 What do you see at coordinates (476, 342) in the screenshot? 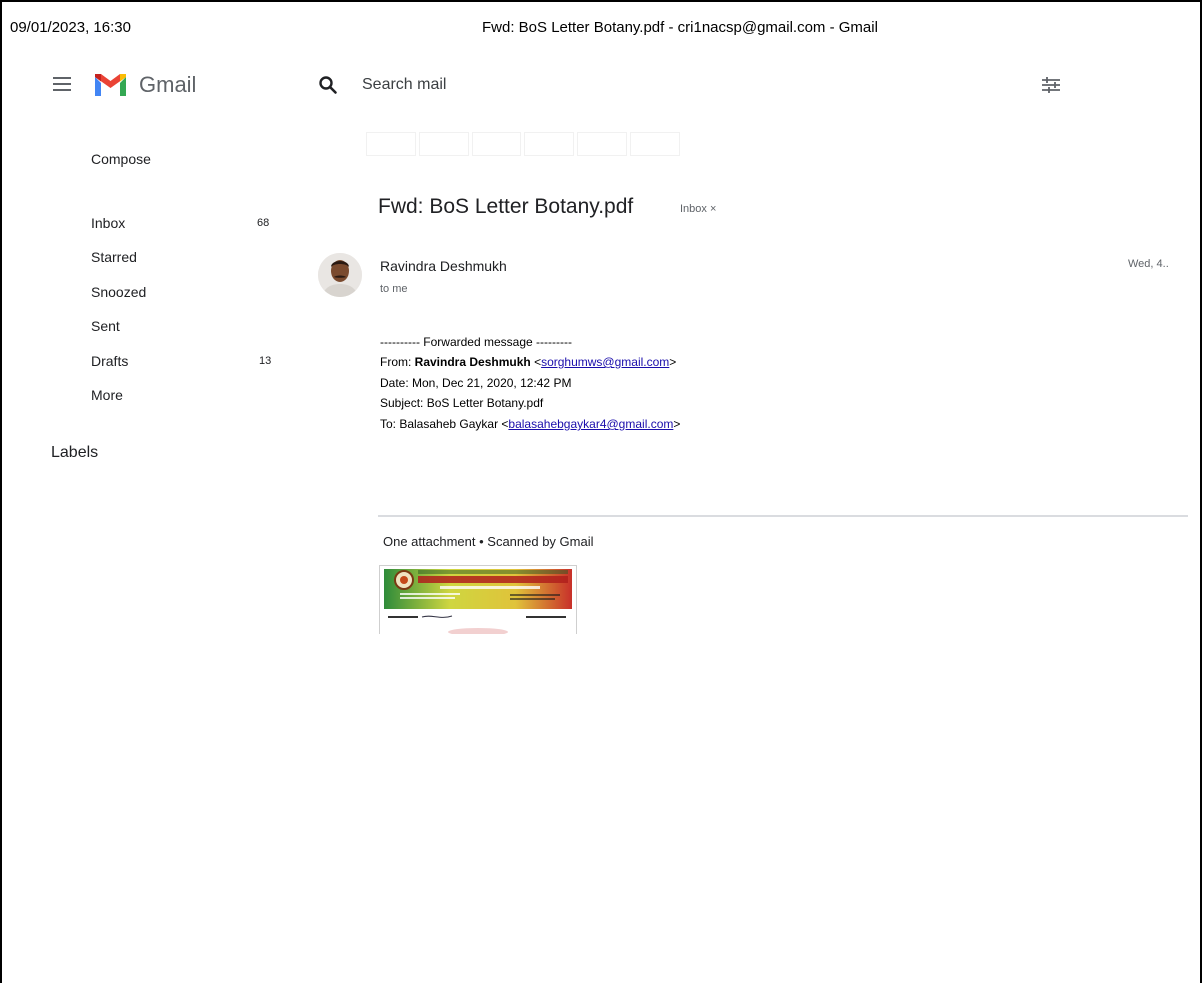
I see `forwarded-header: ---------- Forwarded message ---------` at bounding box center [476, 342].